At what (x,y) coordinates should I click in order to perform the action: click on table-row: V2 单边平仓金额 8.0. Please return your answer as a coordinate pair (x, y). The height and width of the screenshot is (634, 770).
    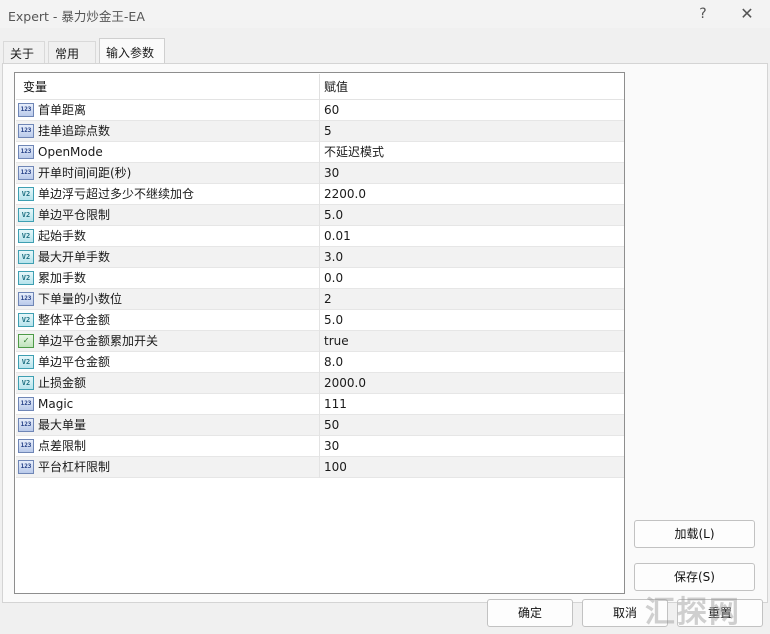
    Looking at the image, I should click on (320, 362).